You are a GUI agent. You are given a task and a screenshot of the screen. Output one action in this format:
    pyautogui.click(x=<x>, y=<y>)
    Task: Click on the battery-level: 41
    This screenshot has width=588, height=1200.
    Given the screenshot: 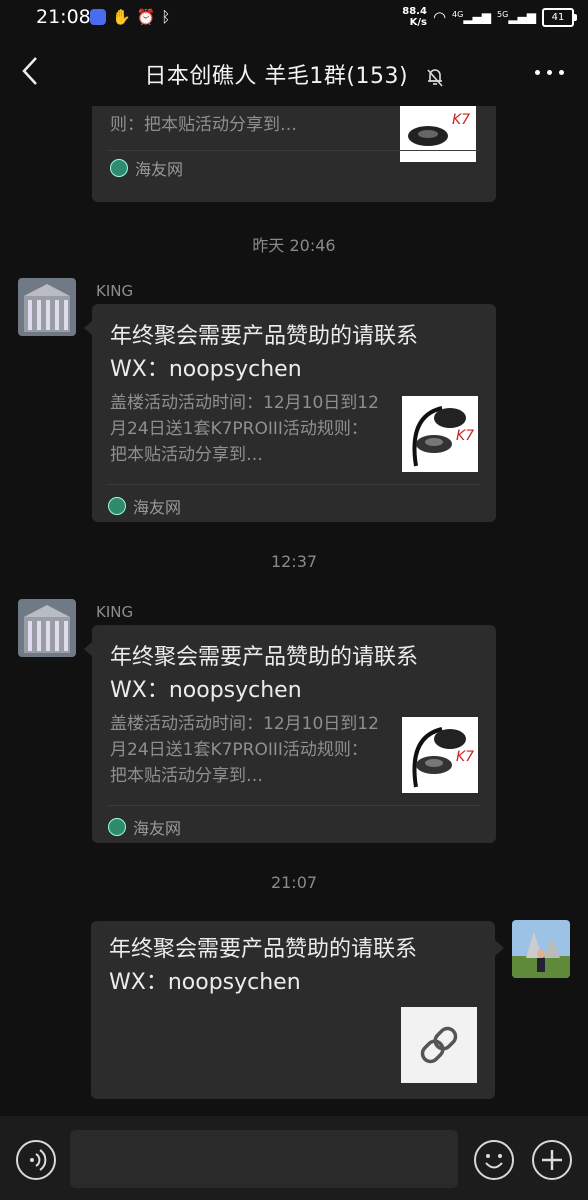 What is the action you would take?
    pyautogui.click(x=558, y=17)
    